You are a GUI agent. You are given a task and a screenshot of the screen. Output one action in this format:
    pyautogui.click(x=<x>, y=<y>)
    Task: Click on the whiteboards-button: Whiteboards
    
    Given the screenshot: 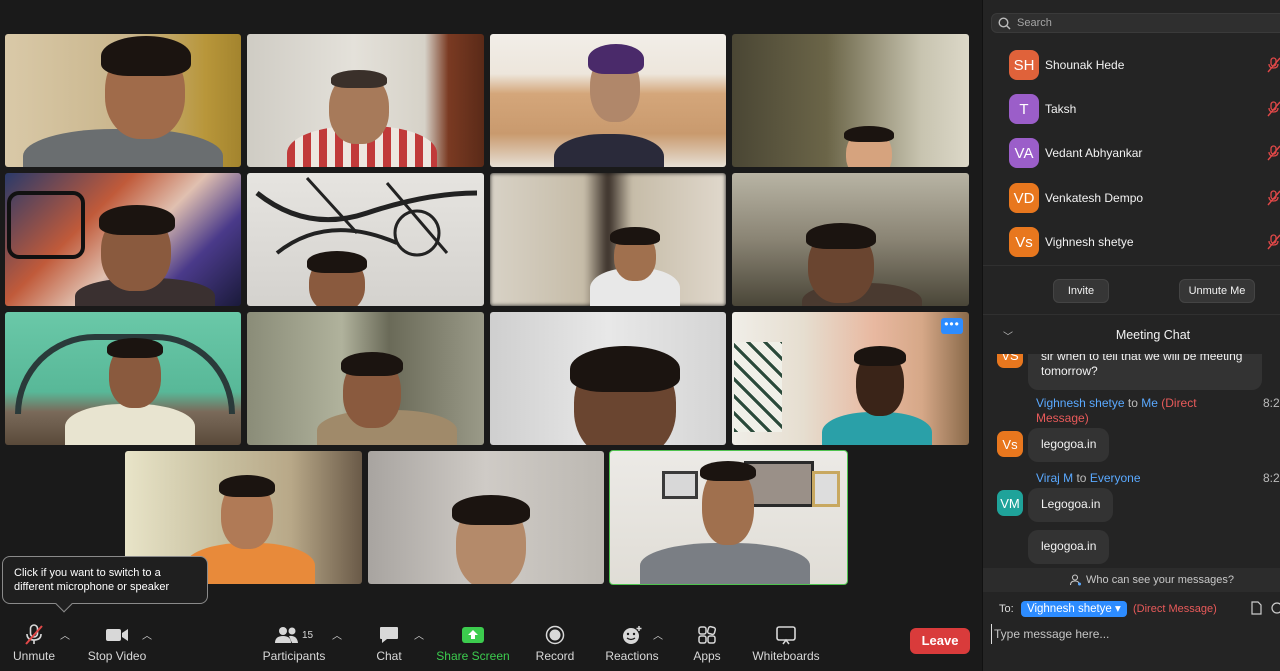 What is the action you would take?
    pyautogui.click(x=786, y=643)
    